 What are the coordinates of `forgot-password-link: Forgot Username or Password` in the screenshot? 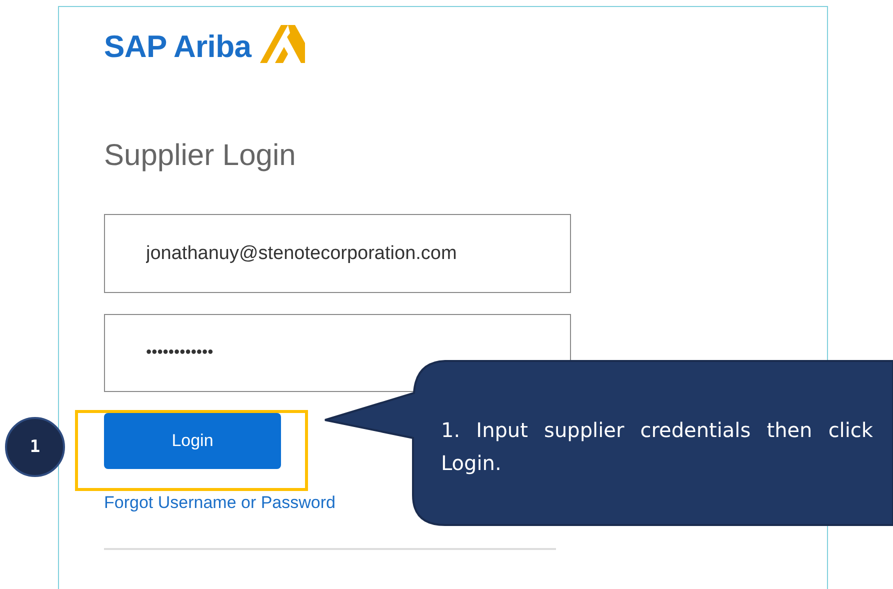 It's located at (220, 503).